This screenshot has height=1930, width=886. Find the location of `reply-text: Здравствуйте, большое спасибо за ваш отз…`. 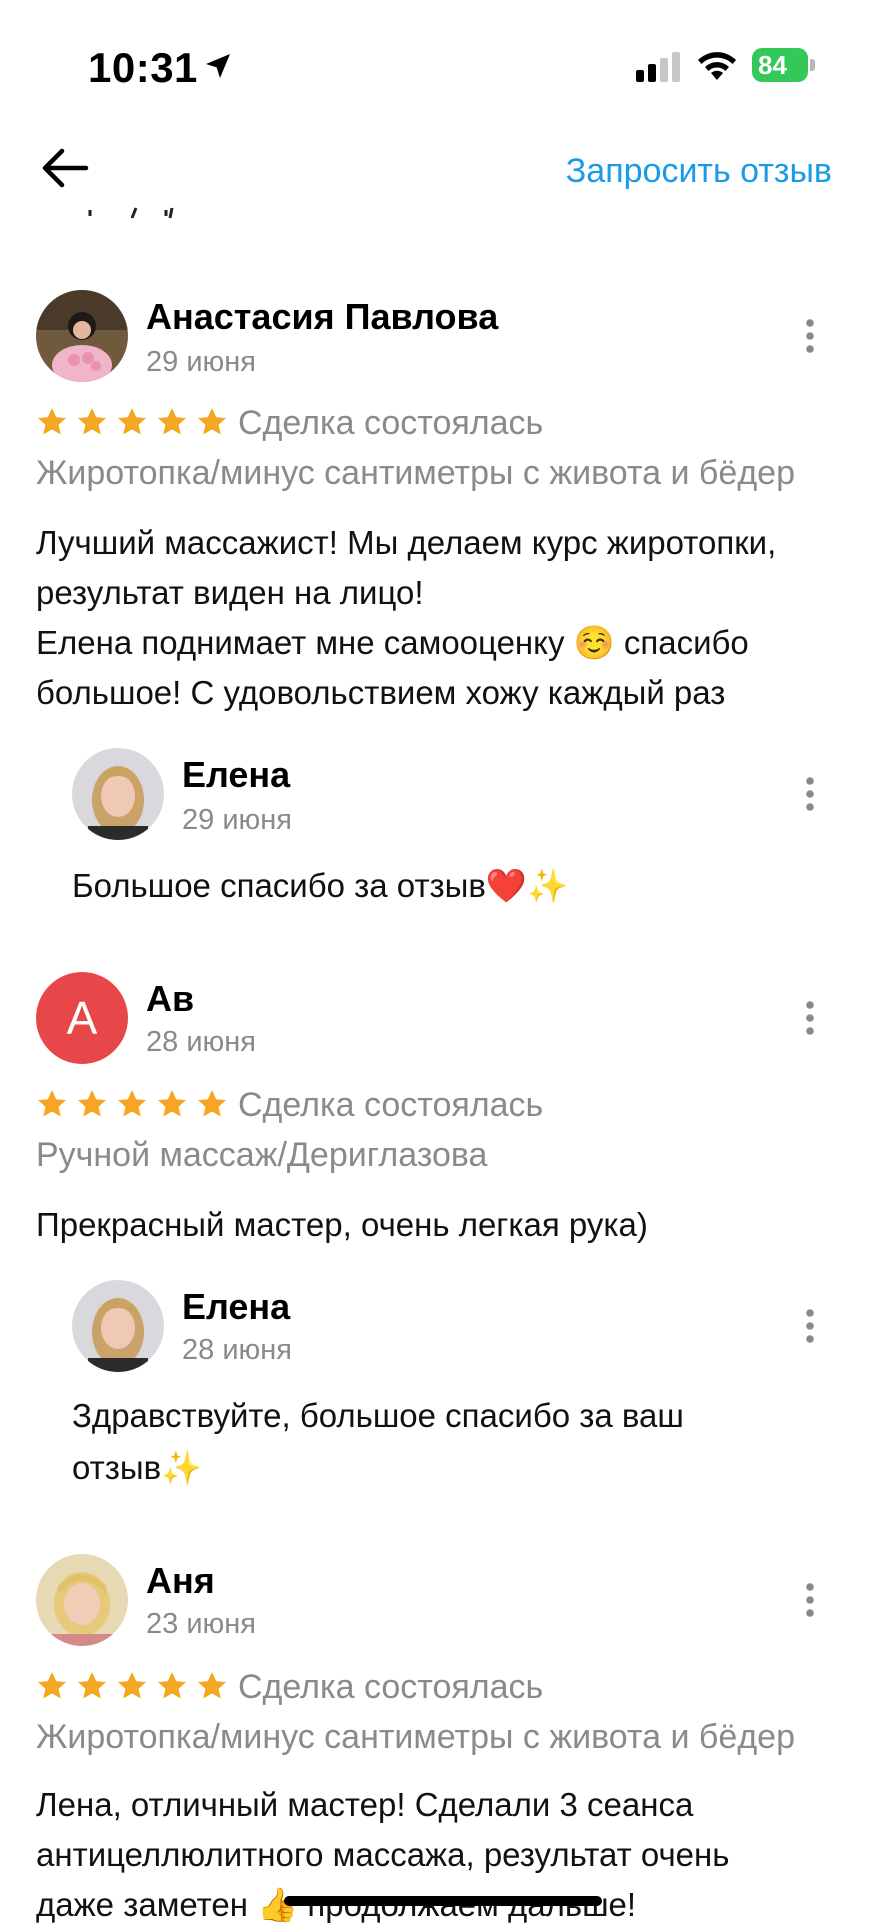

reply-text: Здравствуйте, большое спасибо за ваш отз… is located at coordinates (442, 1442).